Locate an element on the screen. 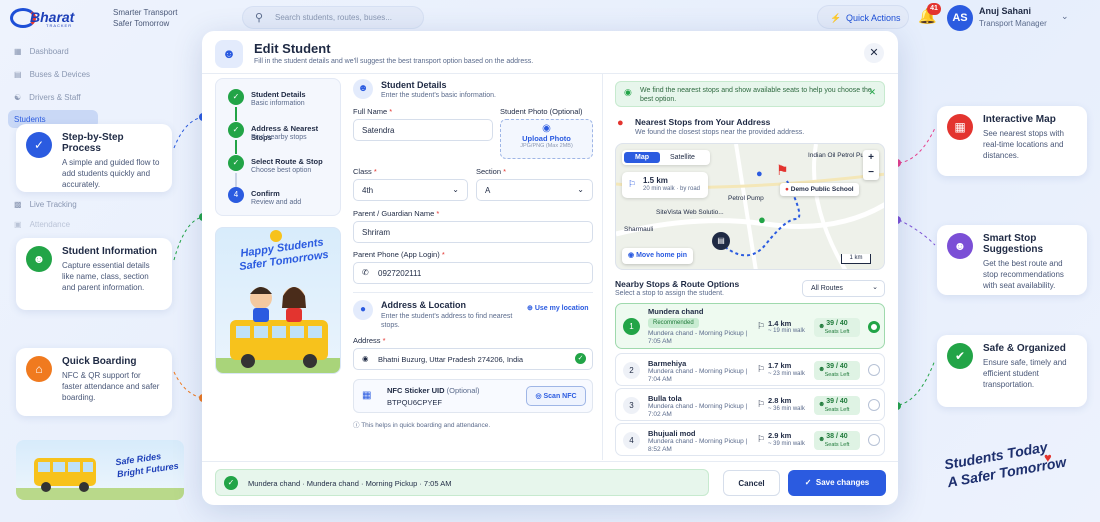  stop-number: 4 is located at coordinates (631, 440).